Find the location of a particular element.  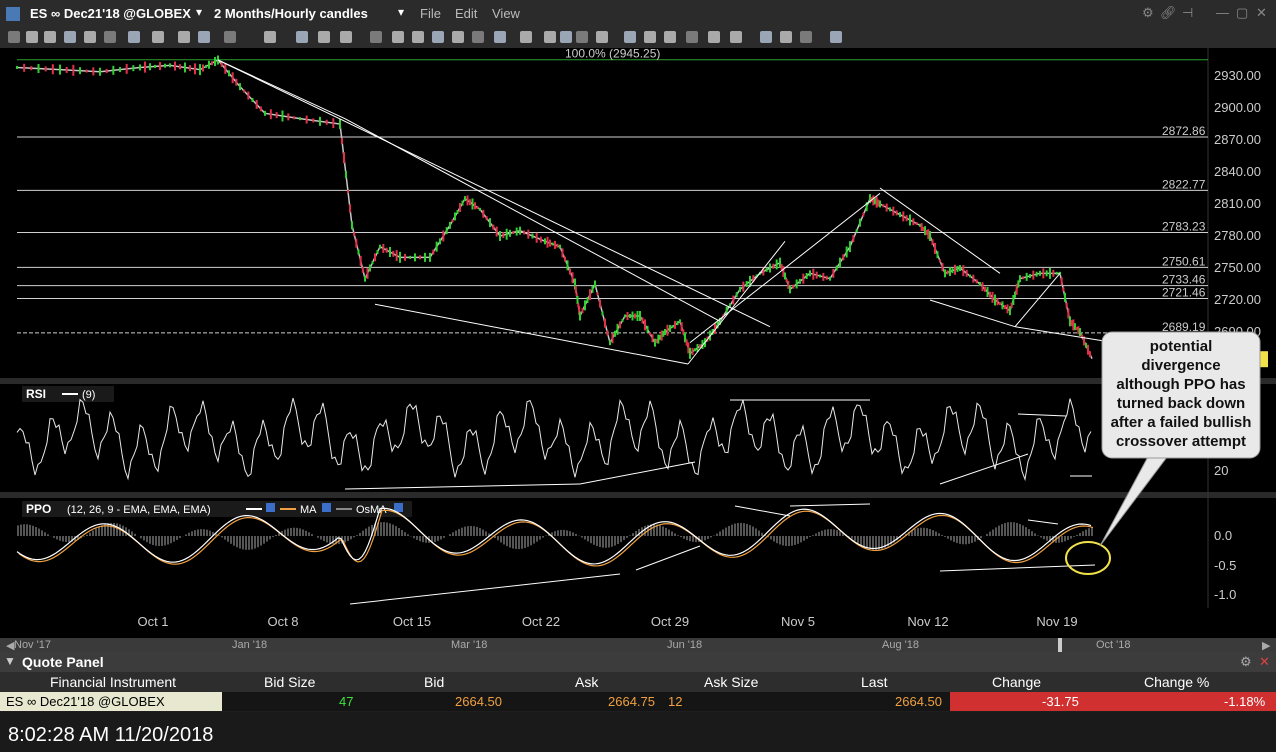

ppo-checkbox is located at coordinates (270, 507).